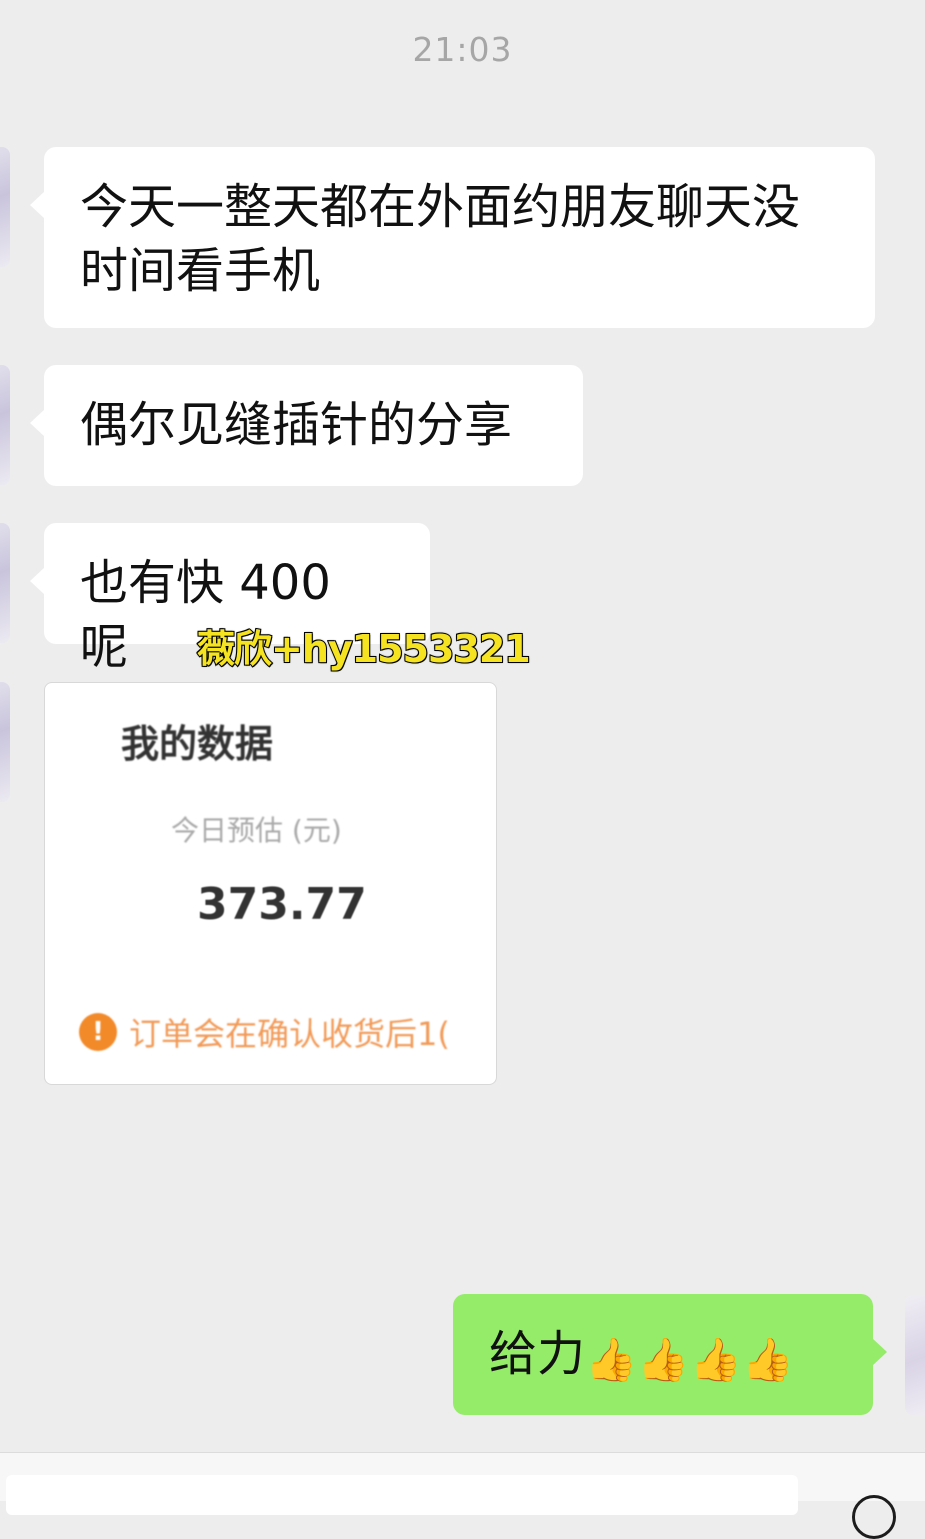 The height and width of the screenshot is (1539, 925). What do you see at coordinates (462, 49) in the screenshot?
I see `chat-timestamp: 21:03` at bounding box center [462, 49].